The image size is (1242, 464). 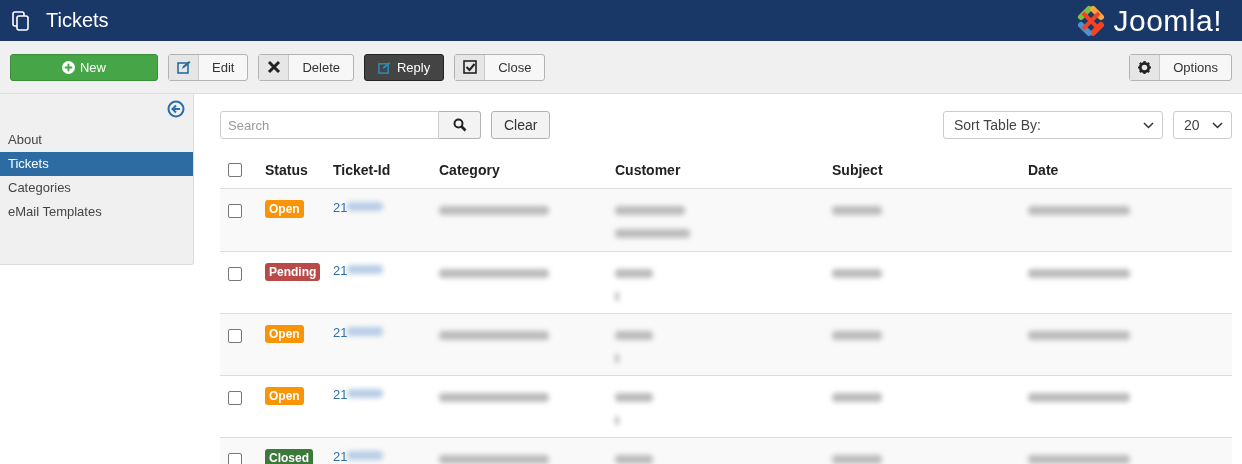 What do you see at coordinates (1167, 20) in the screenshot?
I see `brand-name: Joomla!` at bounding box center [1167, 20].